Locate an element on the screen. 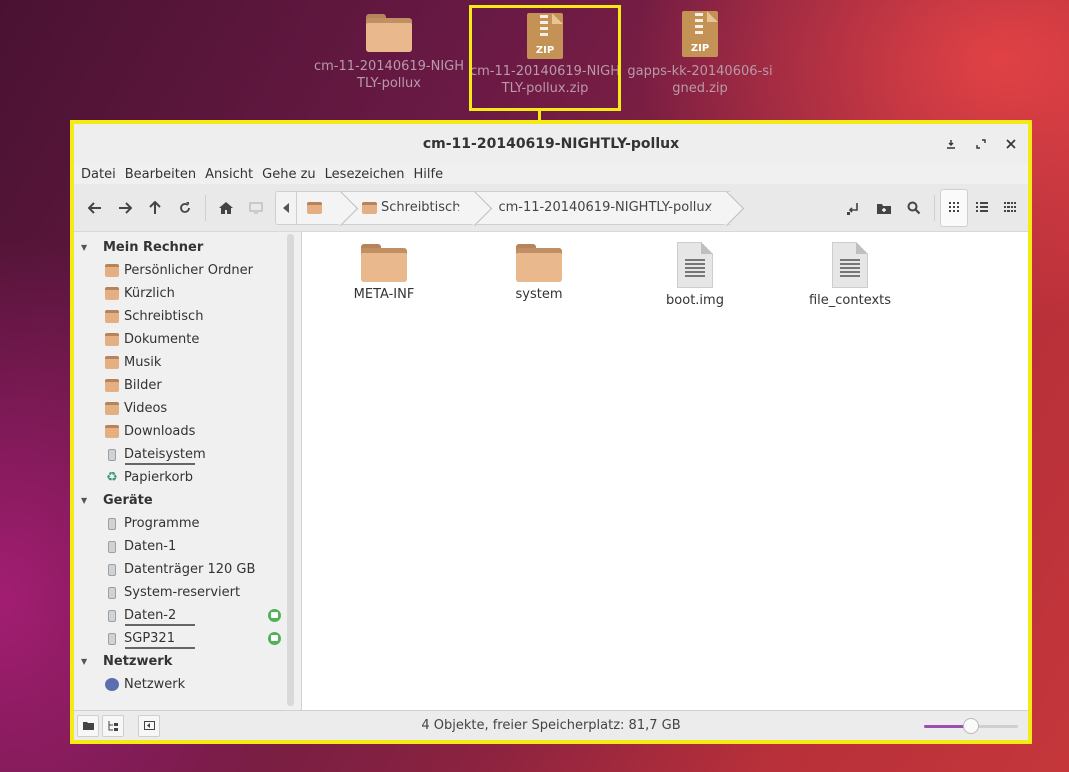  status-bar: 4 Objekte, freier Speicherplatz: 81,7 GB is located at coordinates (551, 725).